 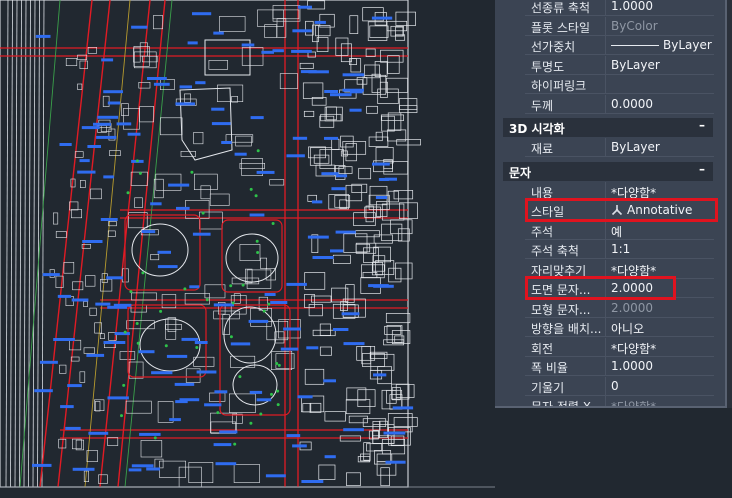 I want to click on property-value: 0, so click(x=662, y=386).